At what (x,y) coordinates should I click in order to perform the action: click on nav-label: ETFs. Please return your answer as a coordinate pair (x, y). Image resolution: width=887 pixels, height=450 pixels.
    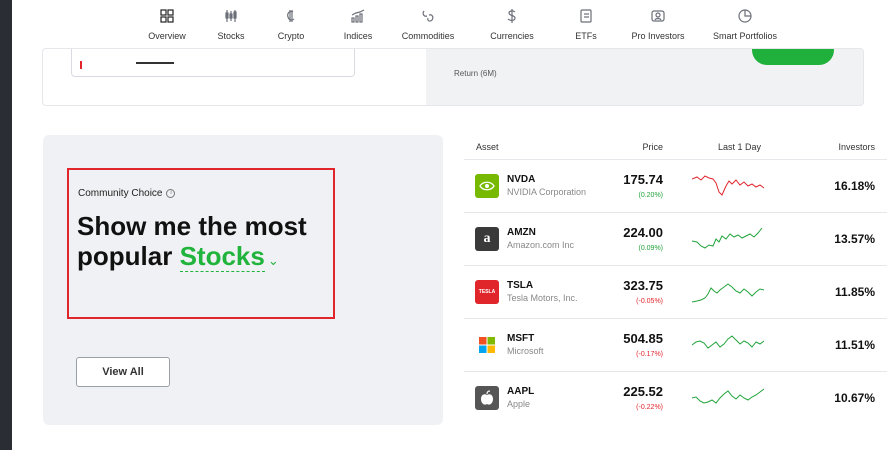
    Looking at the image, I should click on (586, 36).